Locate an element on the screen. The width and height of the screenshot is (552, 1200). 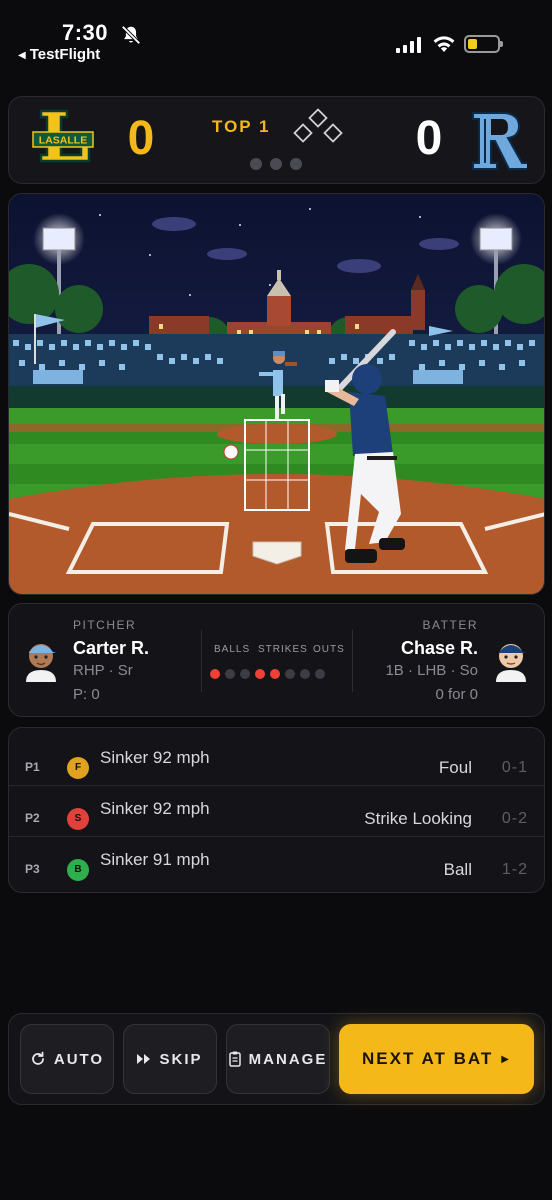
pitch-result-badge: F is located at coordinates (78, 768).